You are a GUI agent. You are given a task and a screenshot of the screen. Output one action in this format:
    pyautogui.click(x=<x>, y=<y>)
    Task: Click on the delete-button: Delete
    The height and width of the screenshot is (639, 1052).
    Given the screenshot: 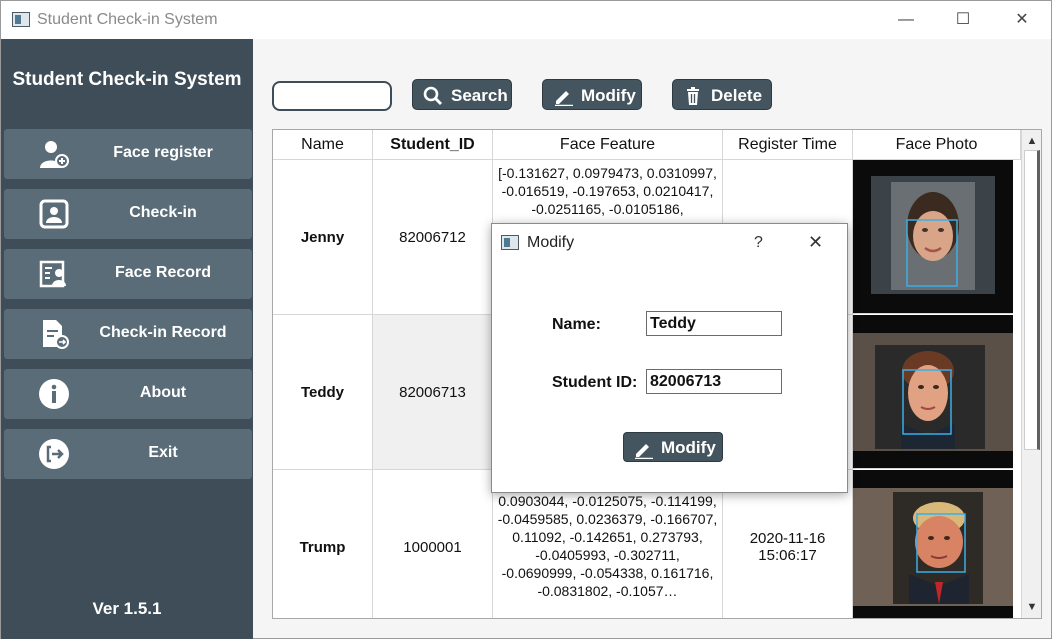 What is the action you would take?
    pyautogui.click(x=722, y=94)
    